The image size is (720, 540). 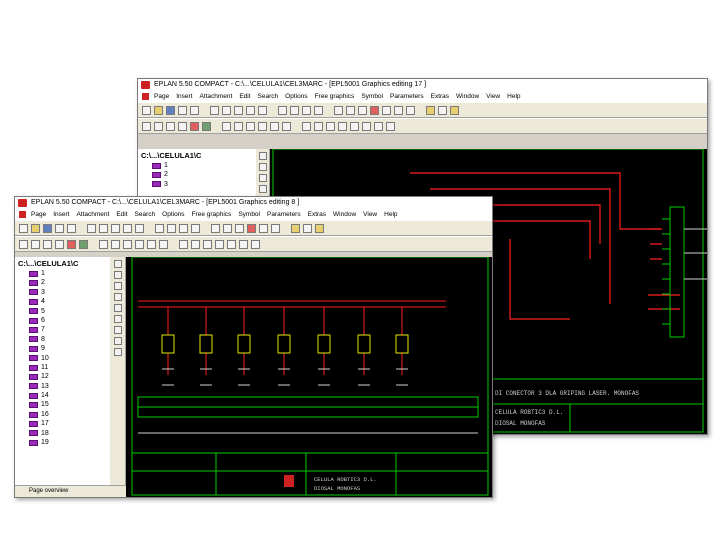 What do you see at coordinates (117, 352) in the screenshot?
I see `macro-icon` at bounding box center [117, 352].